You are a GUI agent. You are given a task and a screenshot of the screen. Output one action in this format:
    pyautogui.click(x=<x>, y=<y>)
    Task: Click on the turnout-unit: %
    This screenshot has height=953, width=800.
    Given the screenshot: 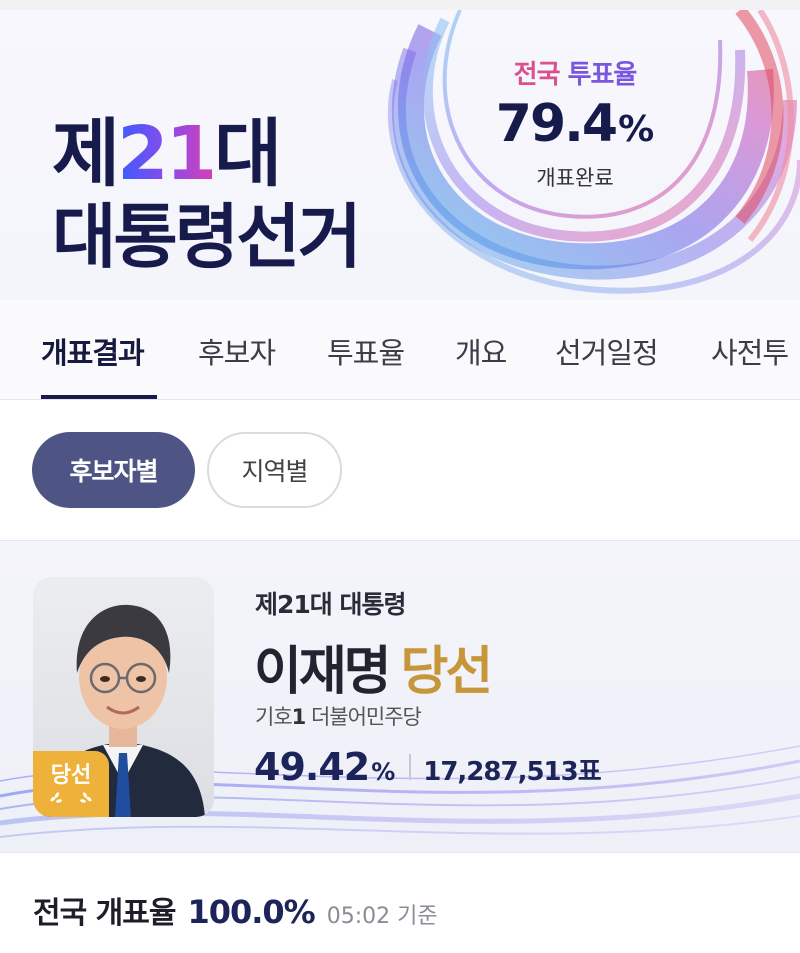 What is the action you would take?
    pyautogui.click(x=636, y=129)
    